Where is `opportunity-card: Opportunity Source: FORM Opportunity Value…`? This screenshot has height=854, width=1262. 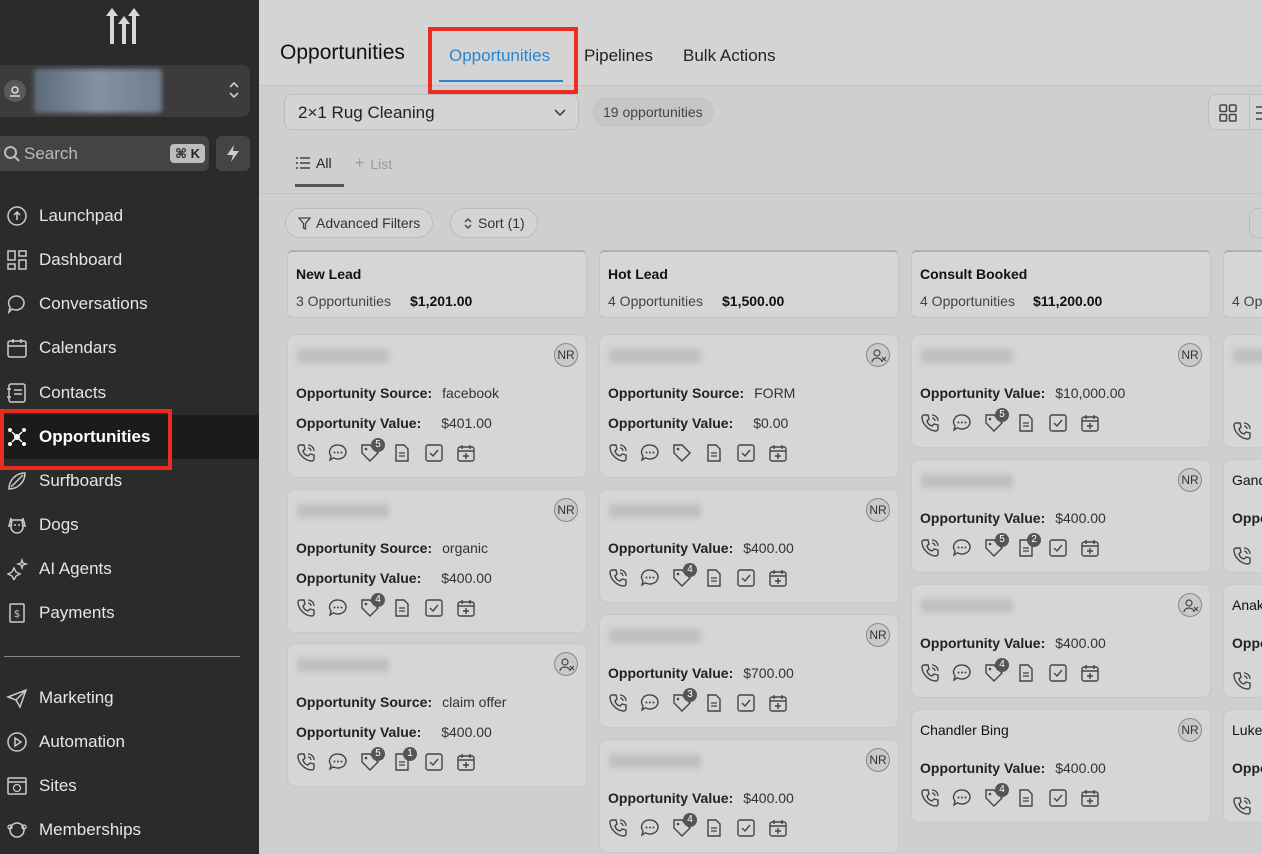 opportunity-card: Opportunity Source: FORM Opportunity Value… is located at coordinates (749, 406).